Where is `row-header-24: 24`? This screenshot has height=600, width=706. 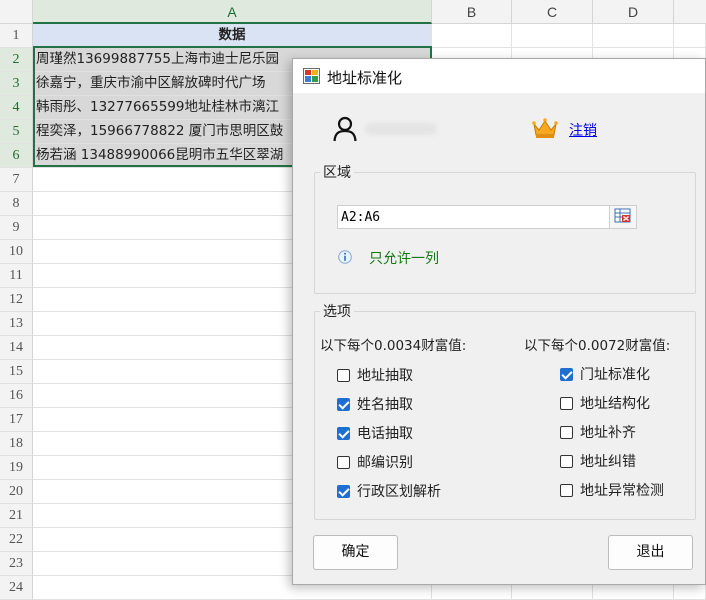 row-header-24: 24 is located at coordinates (16, 588).